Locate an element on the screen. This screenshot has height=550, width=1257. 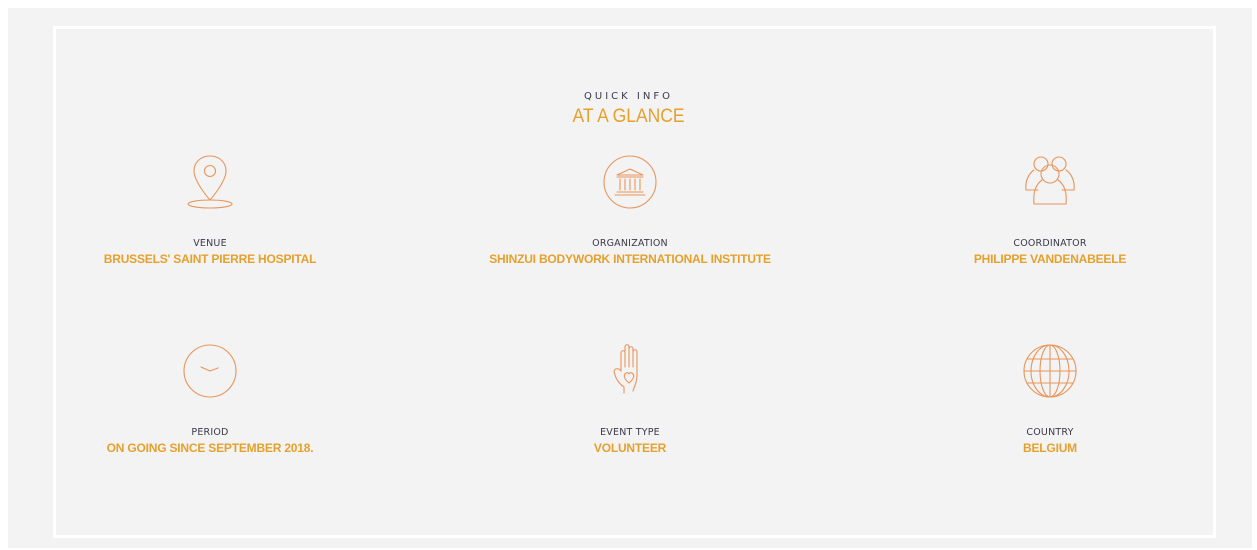
info-value: SHINZUI BODYWORK INTERNATIONAL INSTITUTE is located at coordinates (630, 259).